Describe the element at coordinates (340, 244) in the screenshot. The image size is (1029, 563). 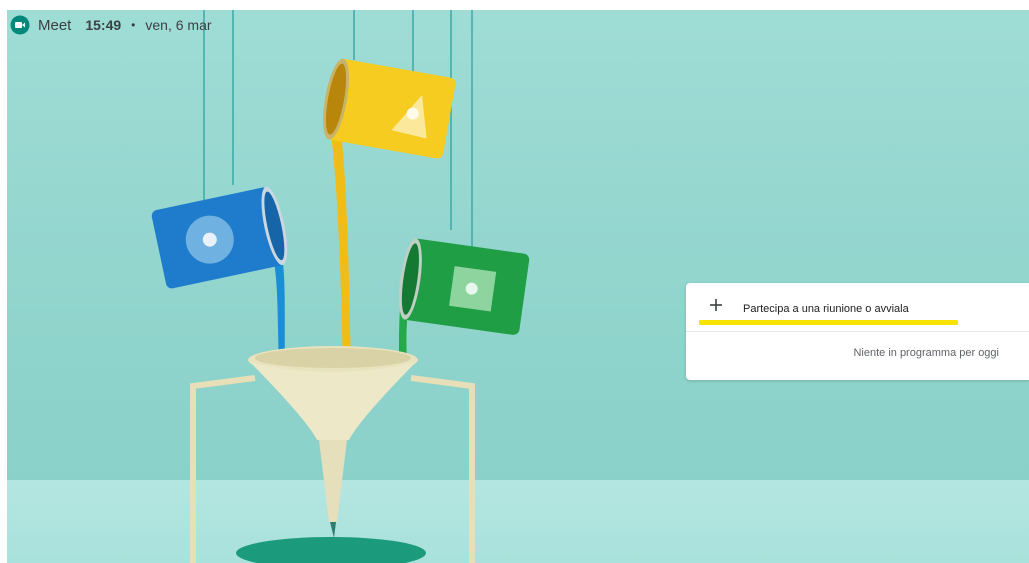
I see `yellow-paint-stream` at that location.